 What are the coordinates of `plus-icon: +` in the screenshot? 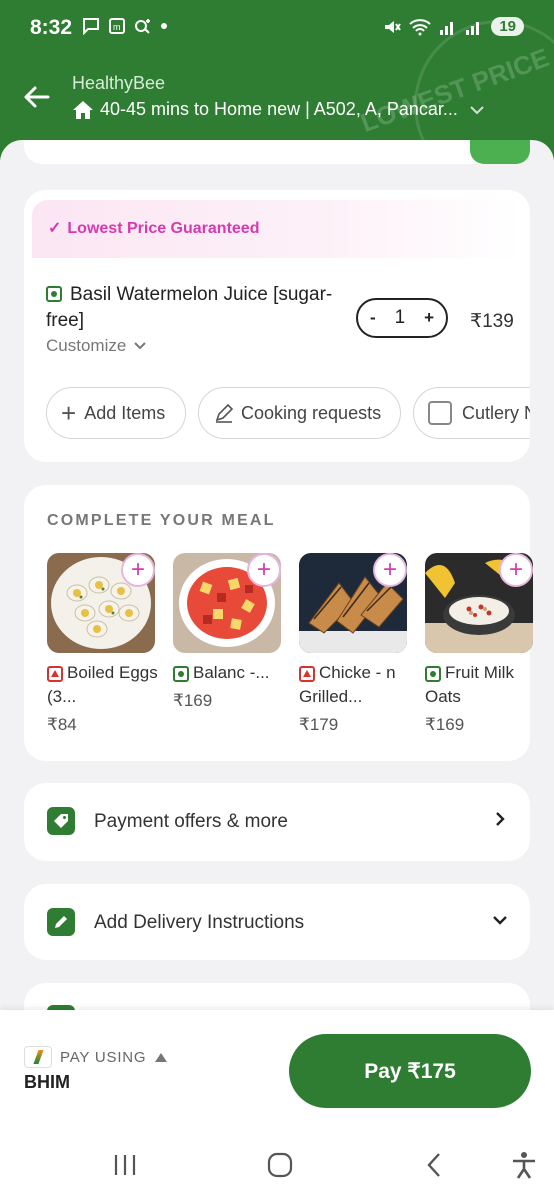 It's located at (69, 413).